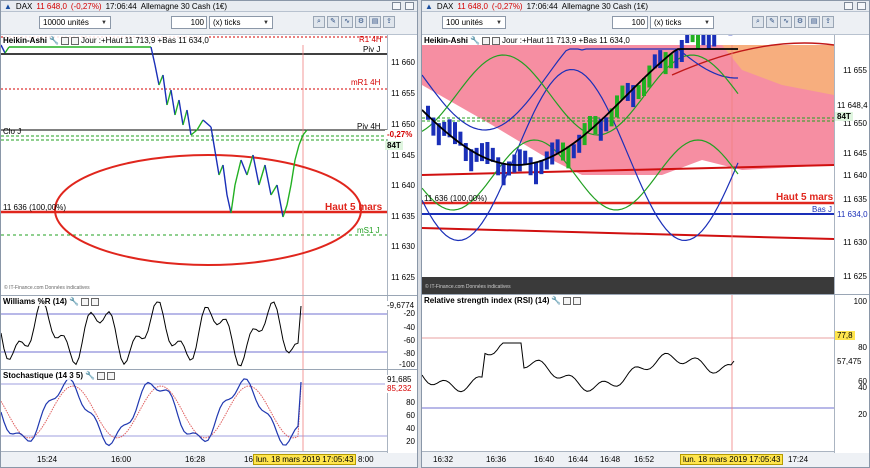 The width and height of the screenshot is (870, 468). What do you see at coordinates (409, 340) in the screenshot?
I see `y-tick: -60` at bounding box center [409, 340].